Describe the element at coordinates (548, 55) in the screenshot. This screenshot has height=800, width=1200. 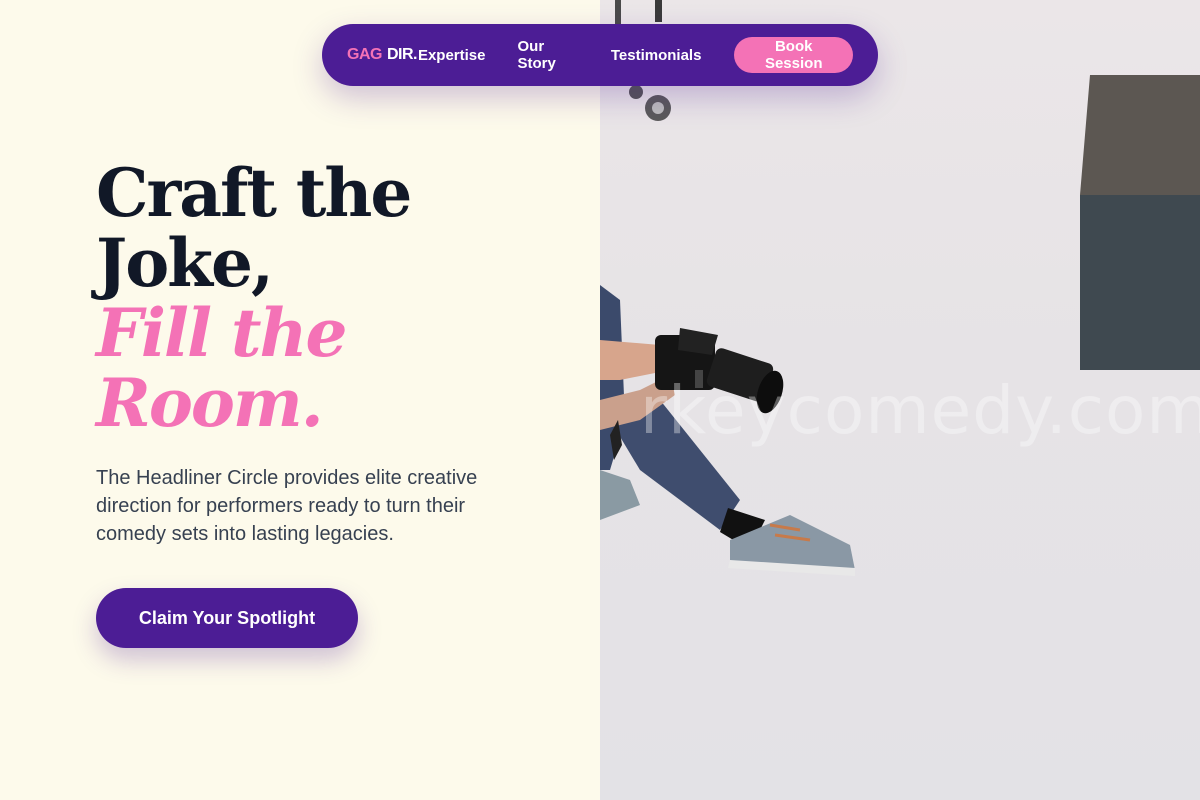
I see `nav-link-our-story: Our Story` at that location.